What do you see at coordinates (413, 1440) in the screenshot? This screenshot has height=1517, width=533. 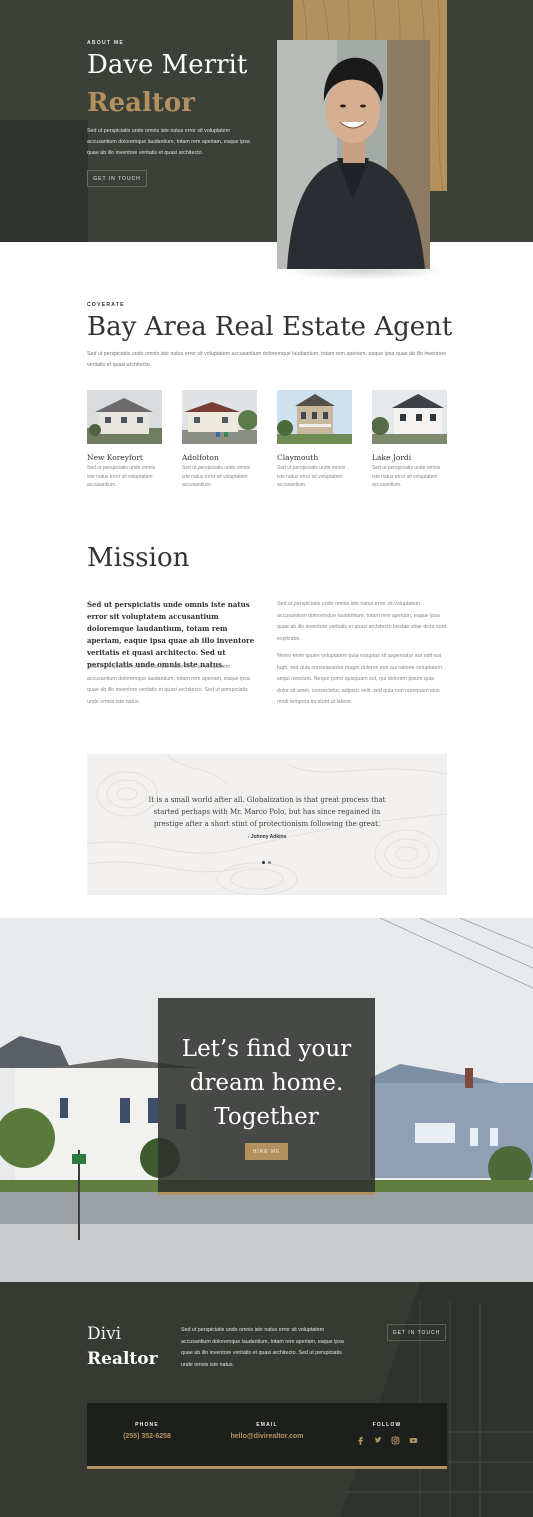 I see `youtube-icon` at bounding box center [413, 1440].